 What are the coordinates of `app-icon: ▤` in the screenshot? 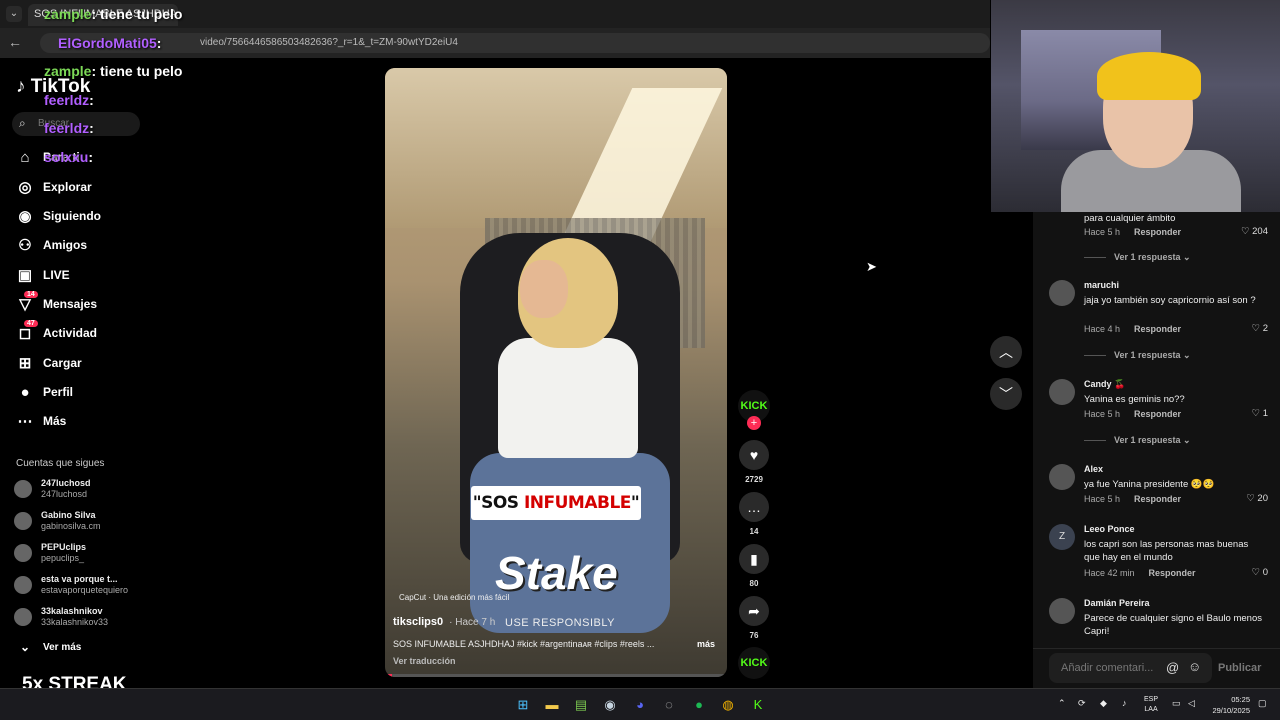 It's located at (581, 705).